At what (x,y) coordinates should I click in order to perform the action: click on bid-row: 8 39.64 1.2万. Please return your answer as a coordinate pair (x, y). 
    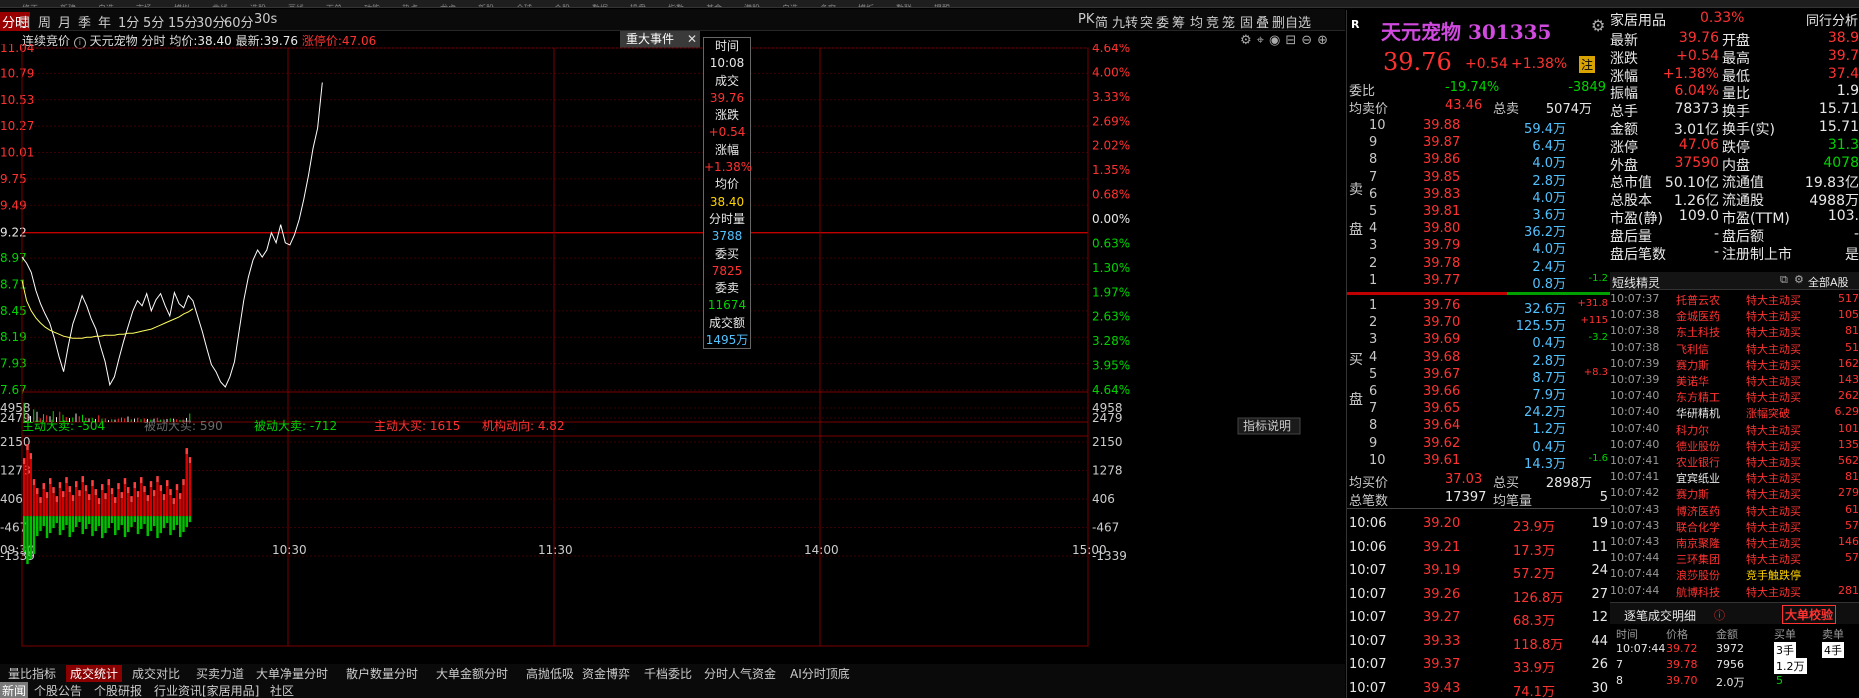
    Looking at the image, I should click on (1478, 427).